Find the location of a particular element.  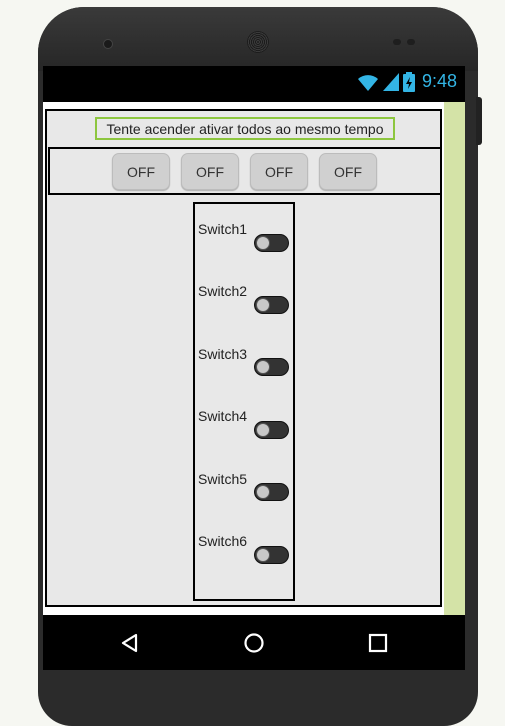

status-icons: 9:48 is located at coordinates (407, 81).